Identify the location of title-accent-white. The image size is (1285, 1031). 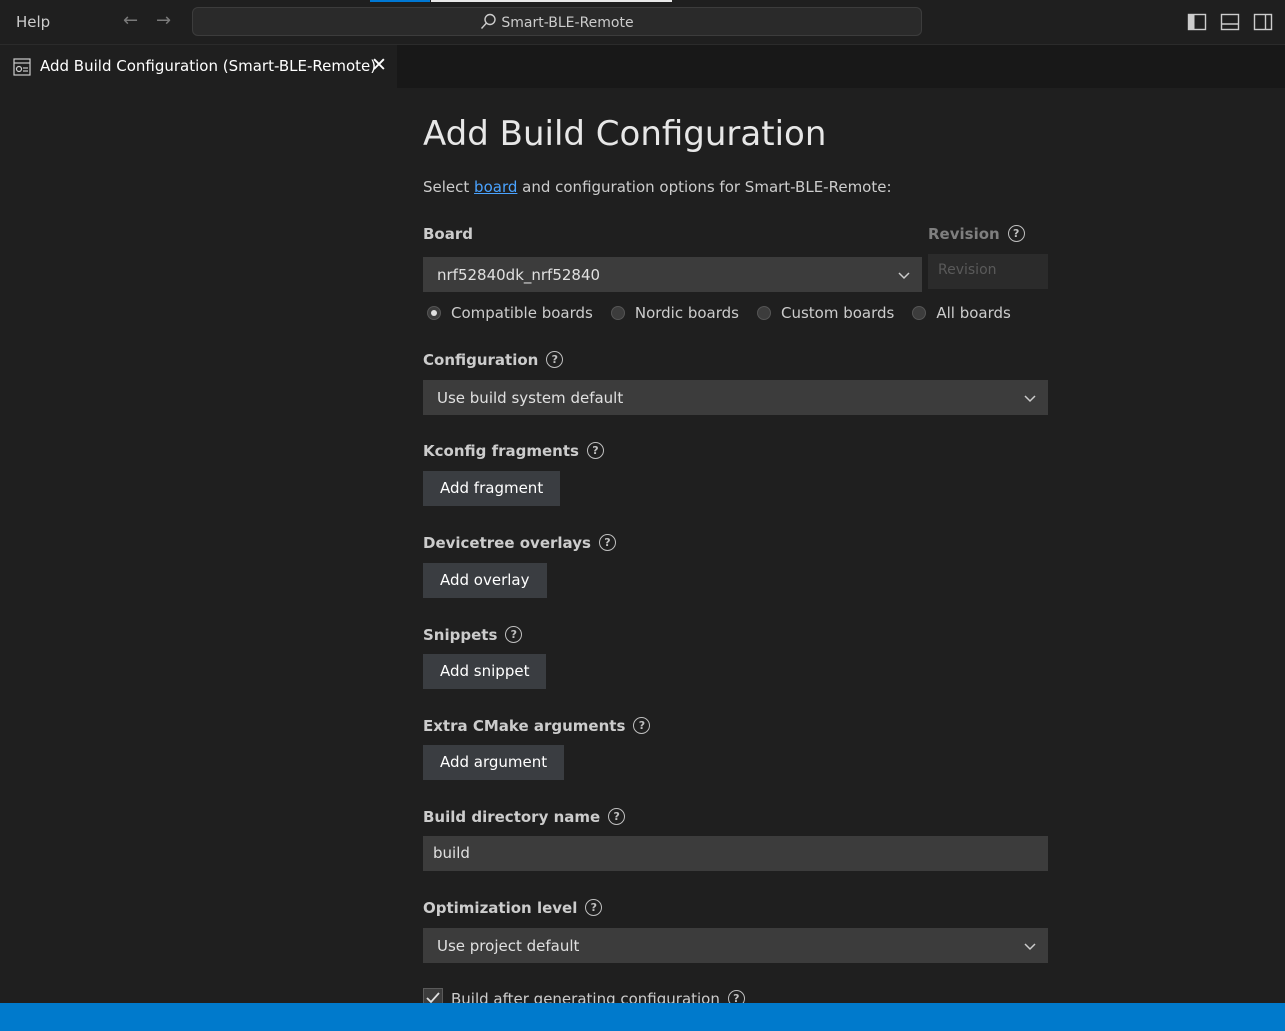
(551, 1).